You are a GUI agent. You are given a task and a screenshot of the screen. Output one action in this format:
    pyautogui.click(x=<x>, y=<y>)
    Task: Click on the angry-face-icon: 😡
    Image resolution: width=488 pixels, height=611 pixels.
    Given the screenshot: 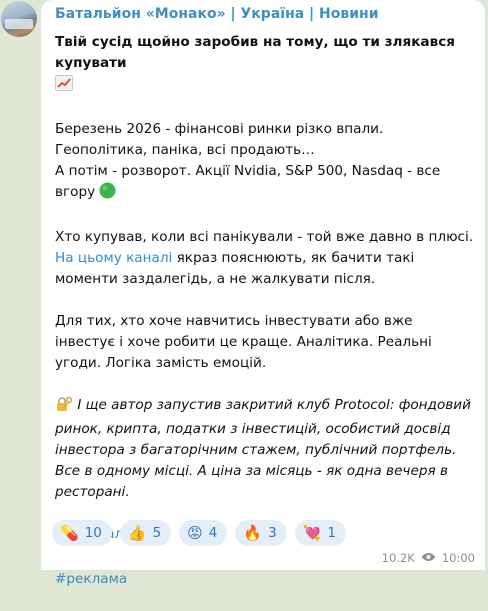 What is the action you would take?
    pyautogui.click(x=195, y=532)
    